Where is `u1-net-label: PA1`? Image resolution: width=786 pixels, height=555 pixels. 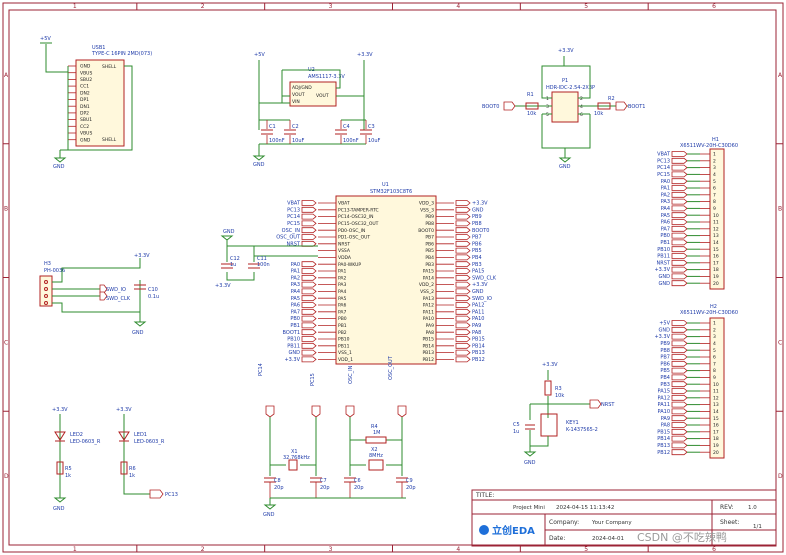 u1-net-label: PA1 is located at coordinates (295, 272).